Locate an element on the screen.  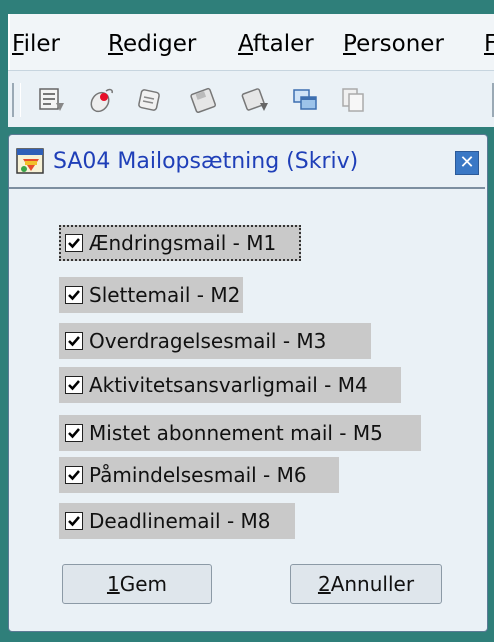
checkbox-label: Overdragelsesmail - M3 is located at coordinates (208, 341).